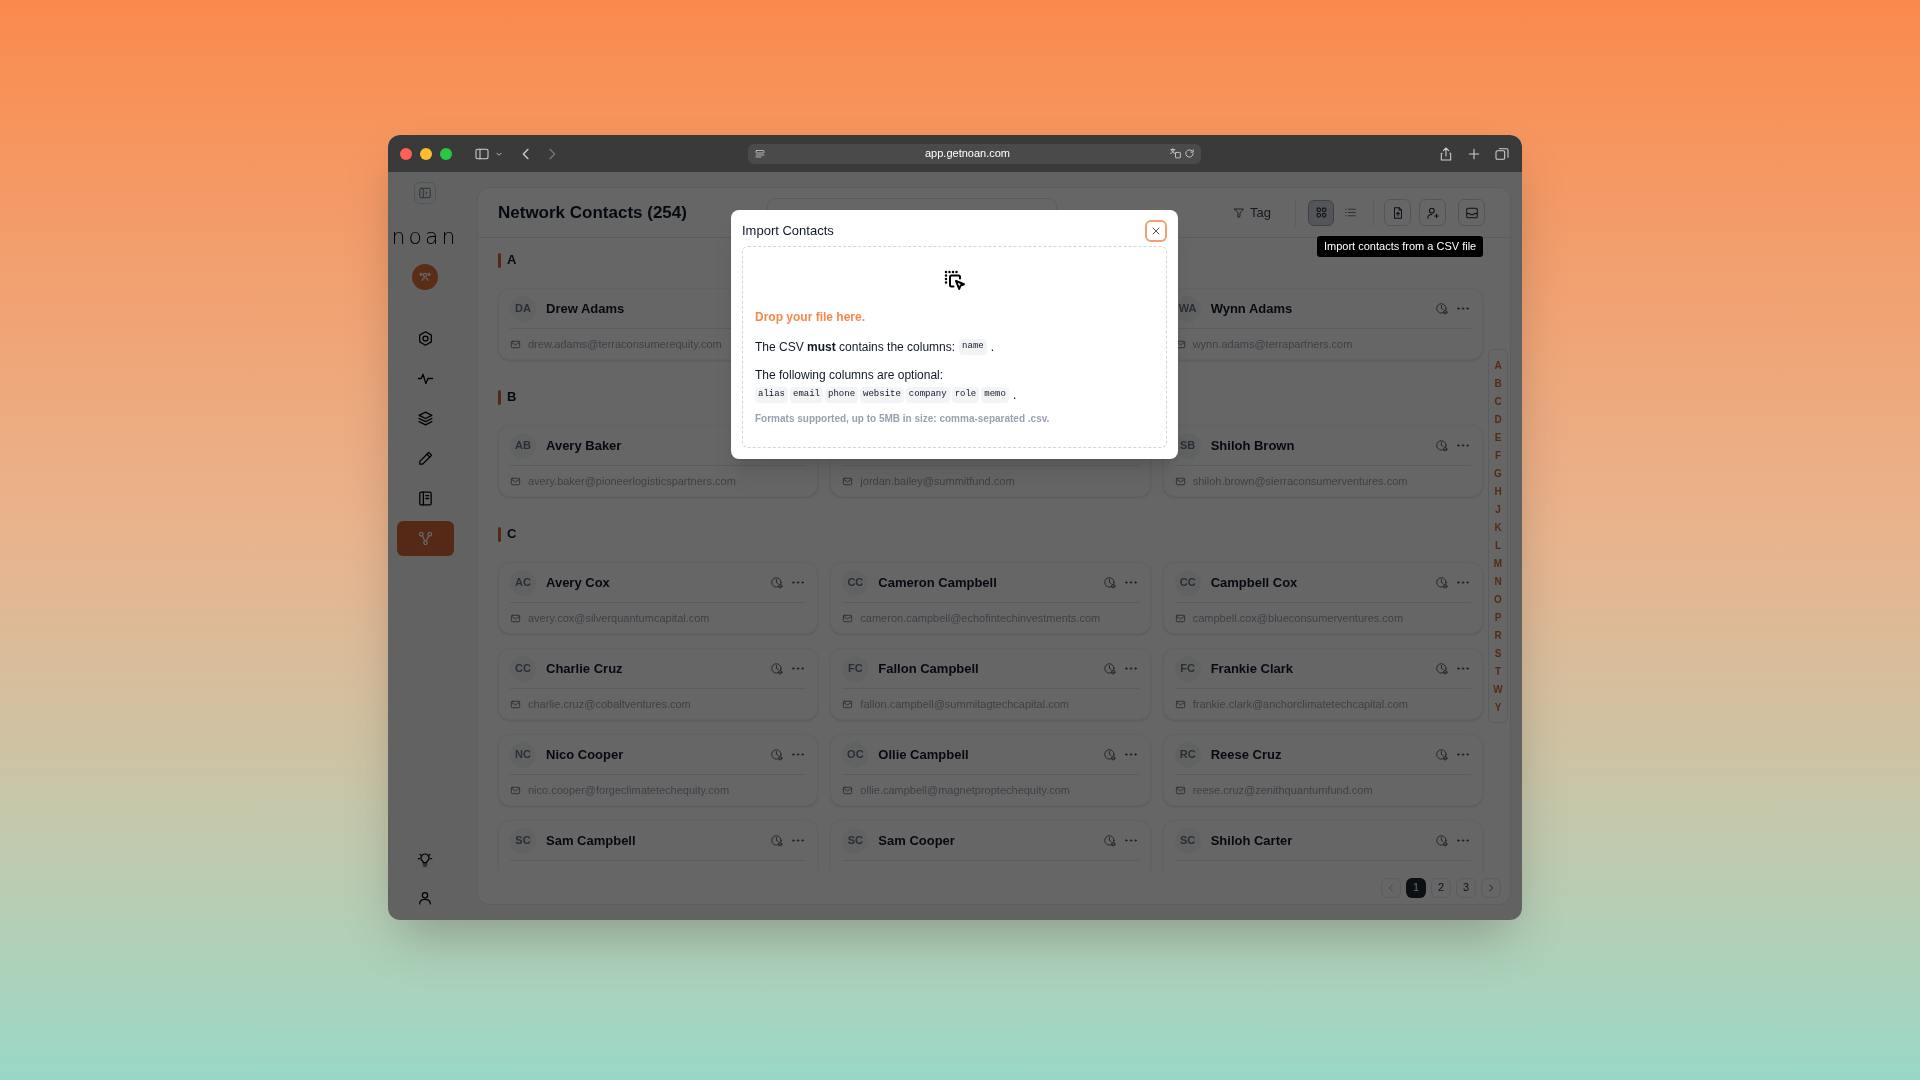 Image resolution: width=1920 pixels, height=1080 pixels. I want to click on user-avatar, so click(425, 277).